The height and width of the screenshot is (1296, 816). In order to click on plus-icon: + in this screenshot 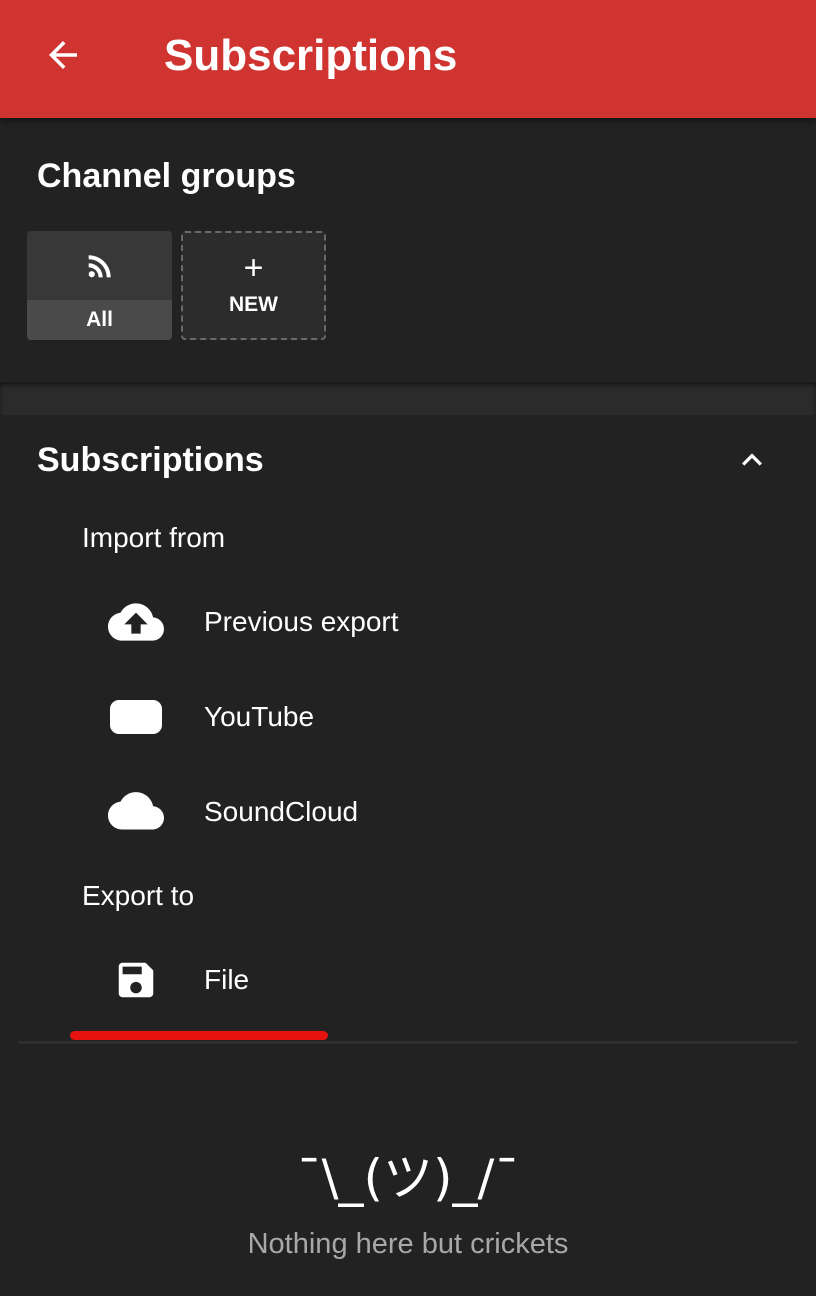, I will do `click(253, 268)`.